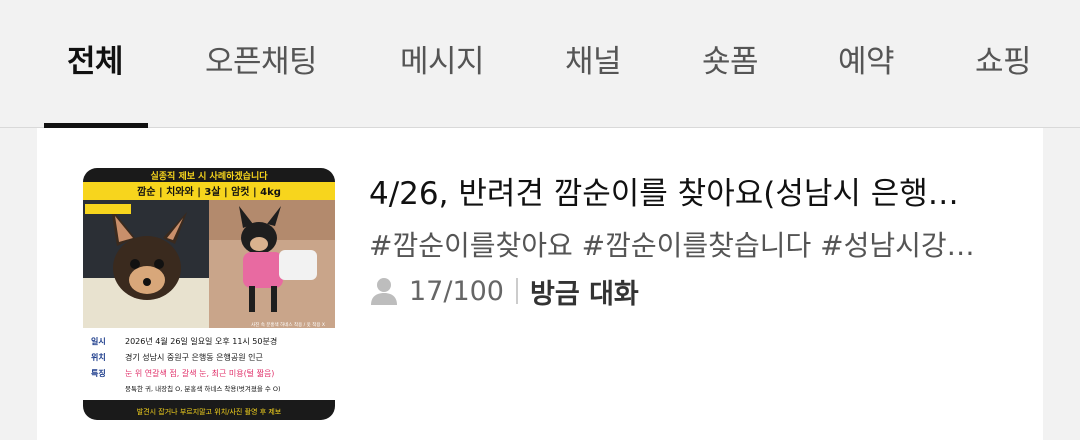 The width and height of the screenshot is (1080, 440). I want to click on result-meta: 17/100 방금 대화, so click(504, 292).